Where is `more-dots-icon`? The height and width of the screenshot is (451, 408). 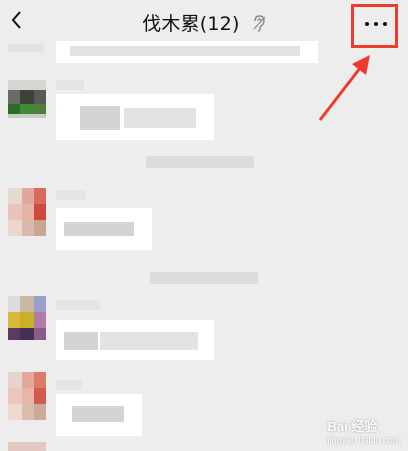 more-dots-icon is located at coordinates (376, 24).